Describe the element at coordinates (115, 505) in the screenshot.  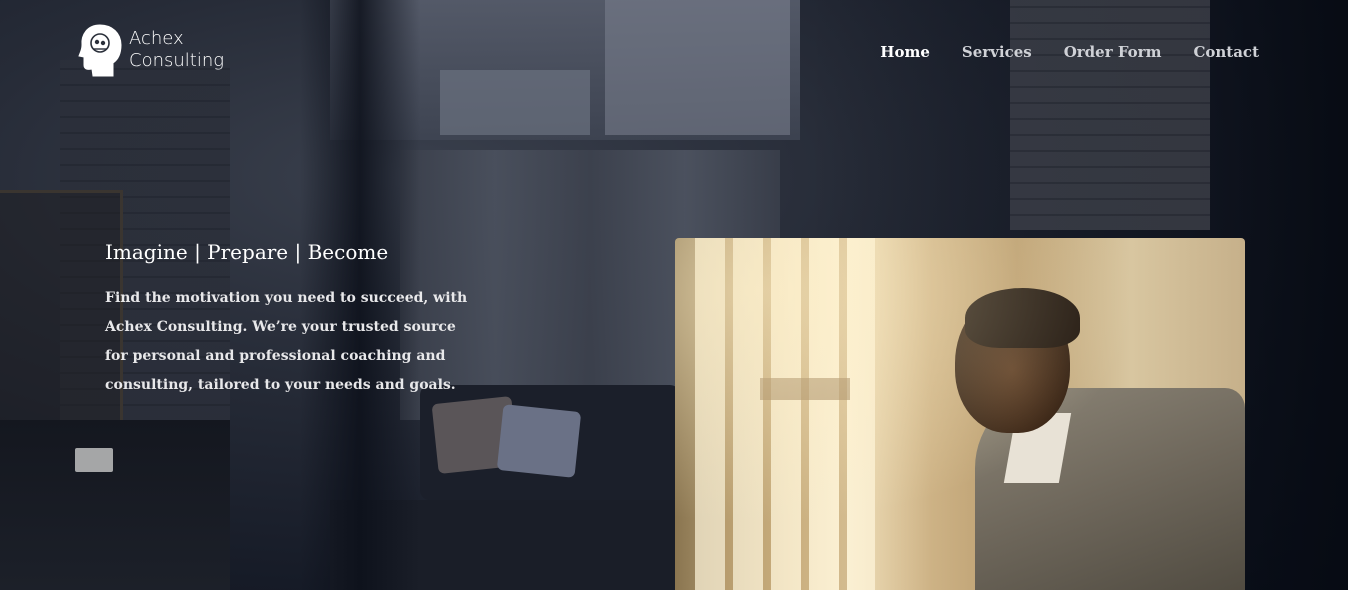
I see `background-counter` at that location.